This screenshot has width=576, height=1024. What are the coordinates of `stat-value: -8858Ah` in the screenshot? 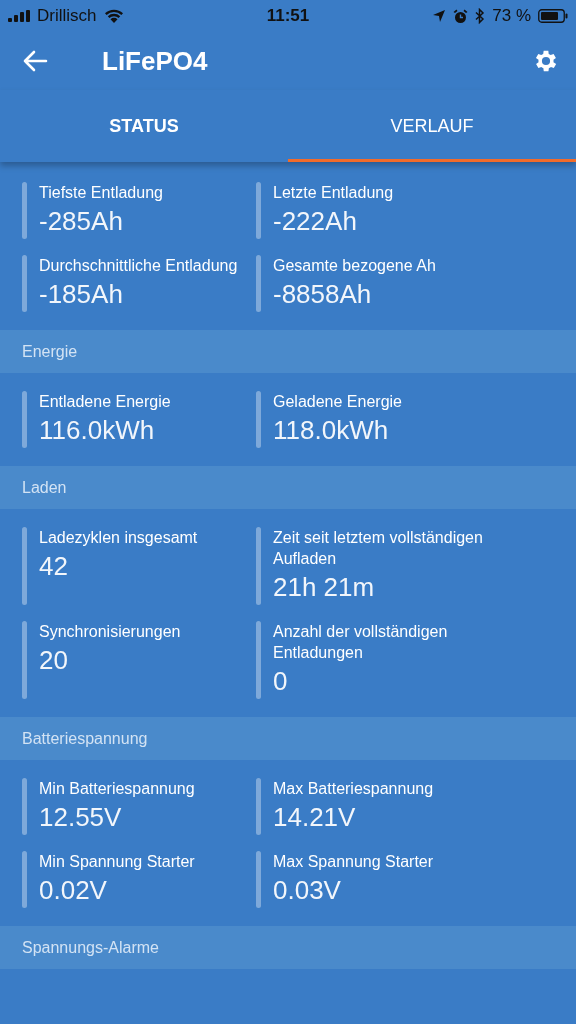 It's located at (323, 294).